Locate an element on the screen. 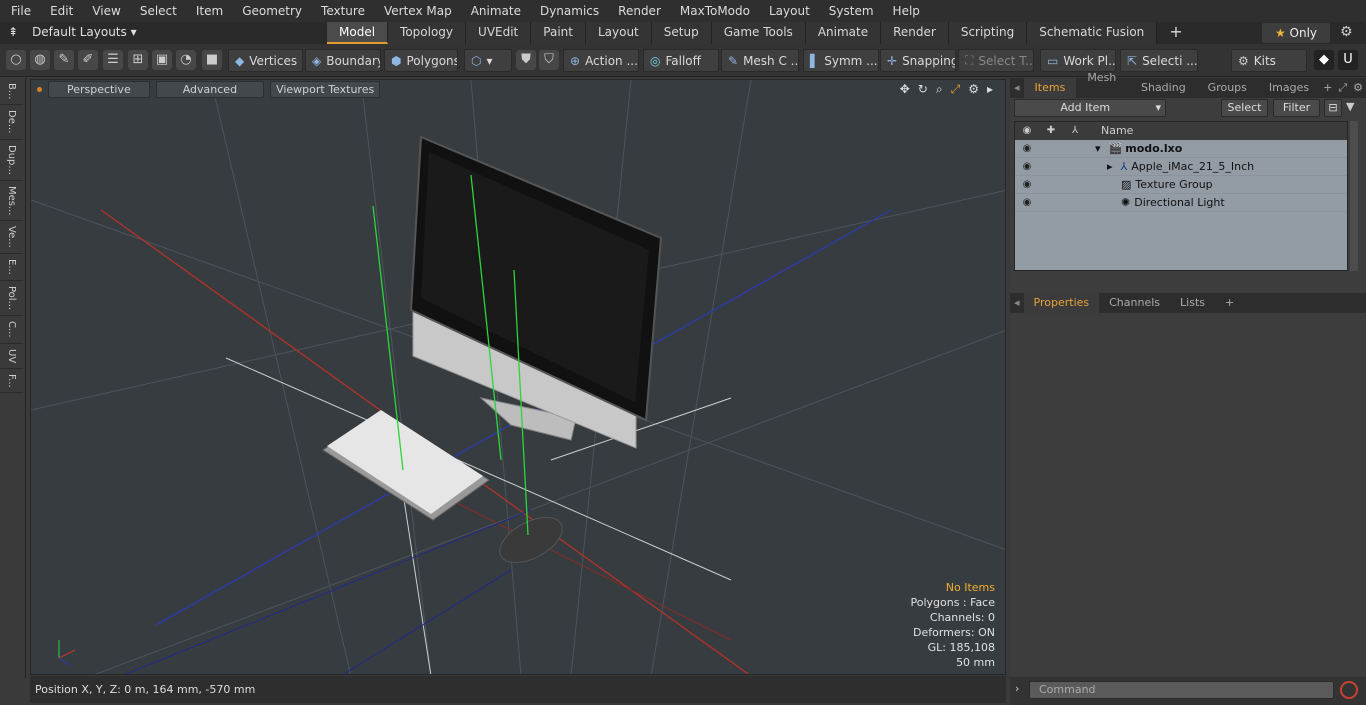 The image size is (1366, 705). tab-channels: Channels is located at coordinates (1134, 303).